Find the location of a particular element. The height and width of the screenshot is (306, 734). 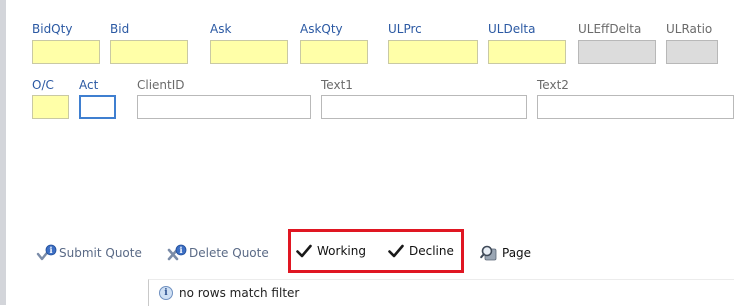

bid-input is located at coordinates (149, 52).